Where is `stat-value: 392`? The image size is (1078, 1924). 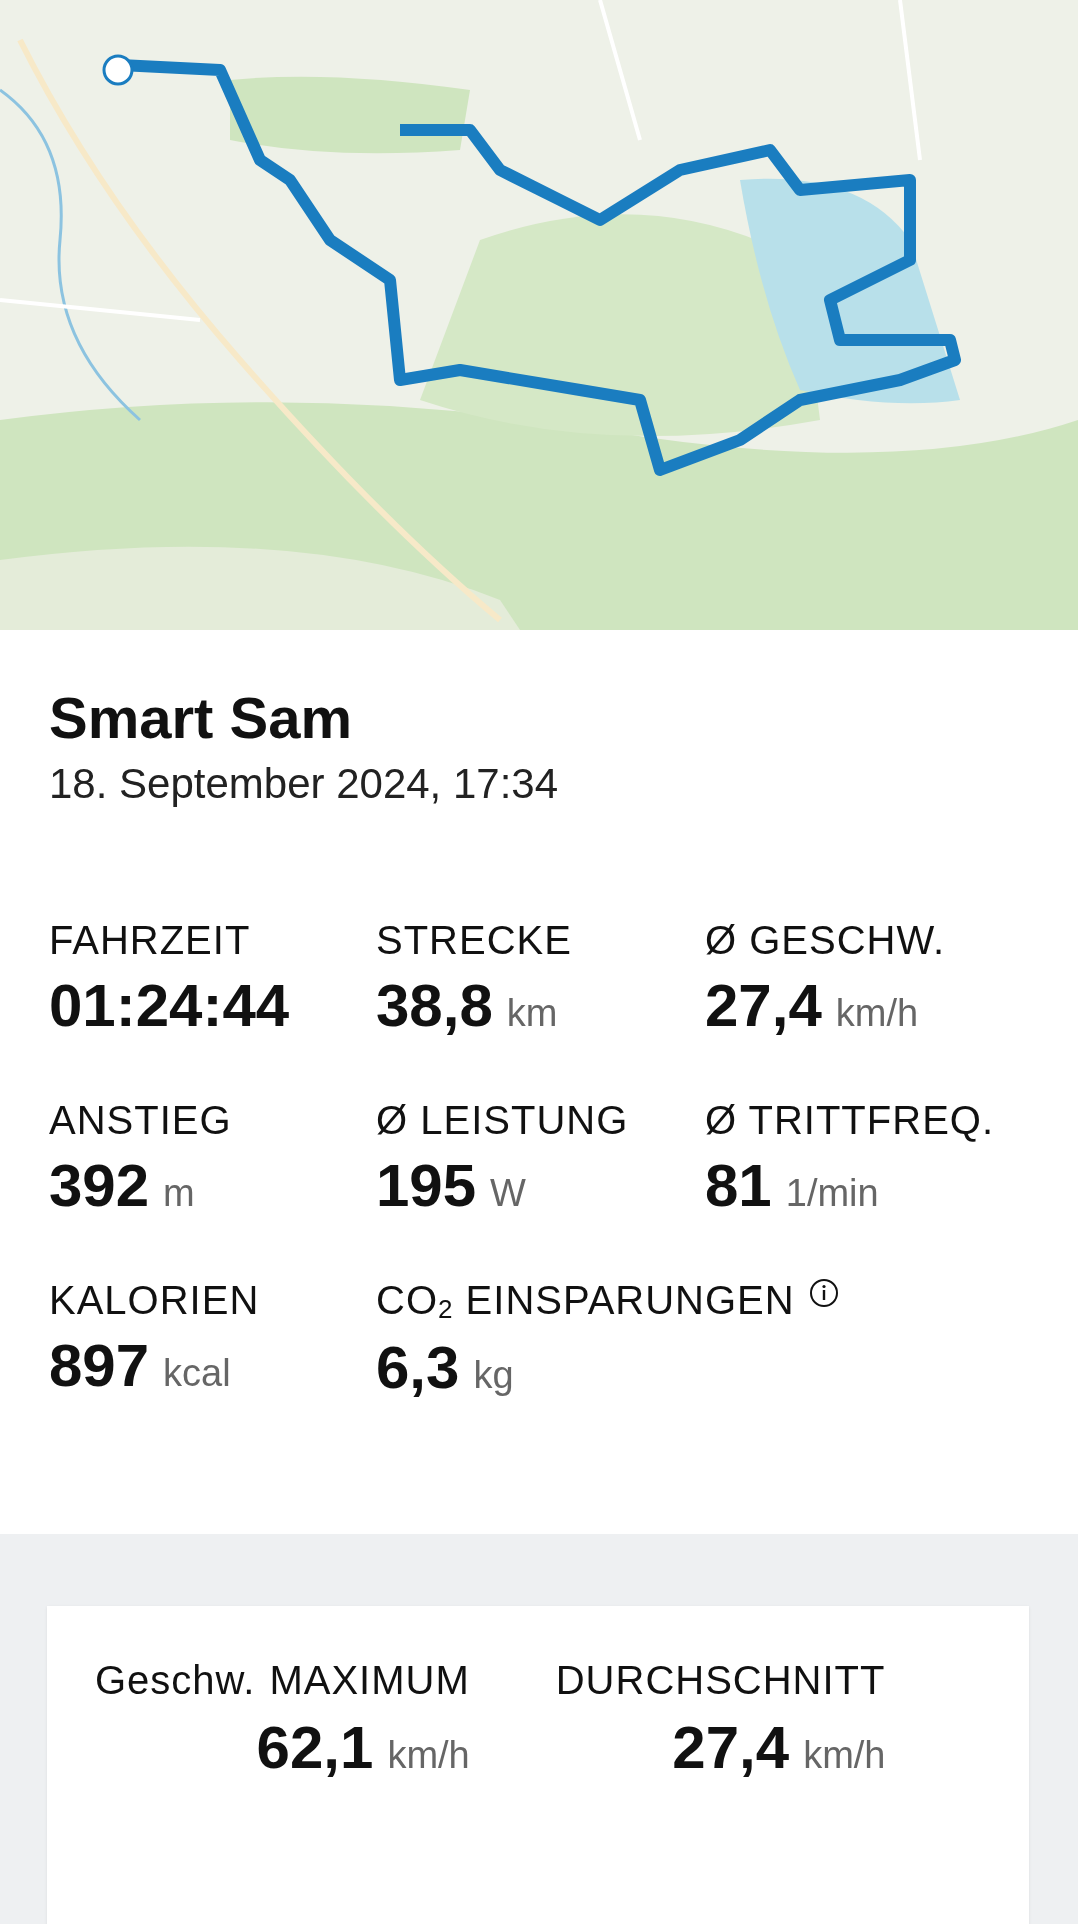 stat-value: 392 is located at coordinates (99, 1185).